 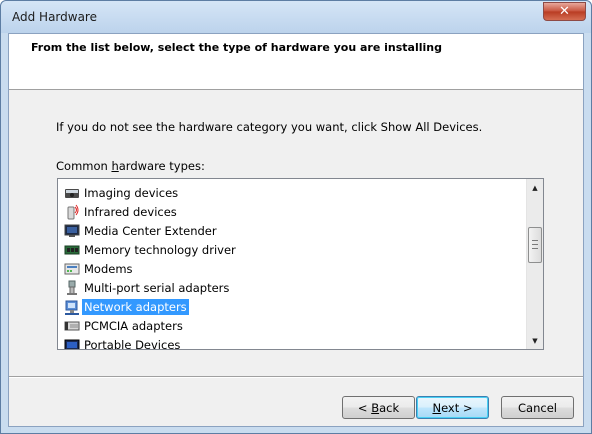 I want to click on vertical-scrollbar: ▲ ▼, so click(x=534, y=264).